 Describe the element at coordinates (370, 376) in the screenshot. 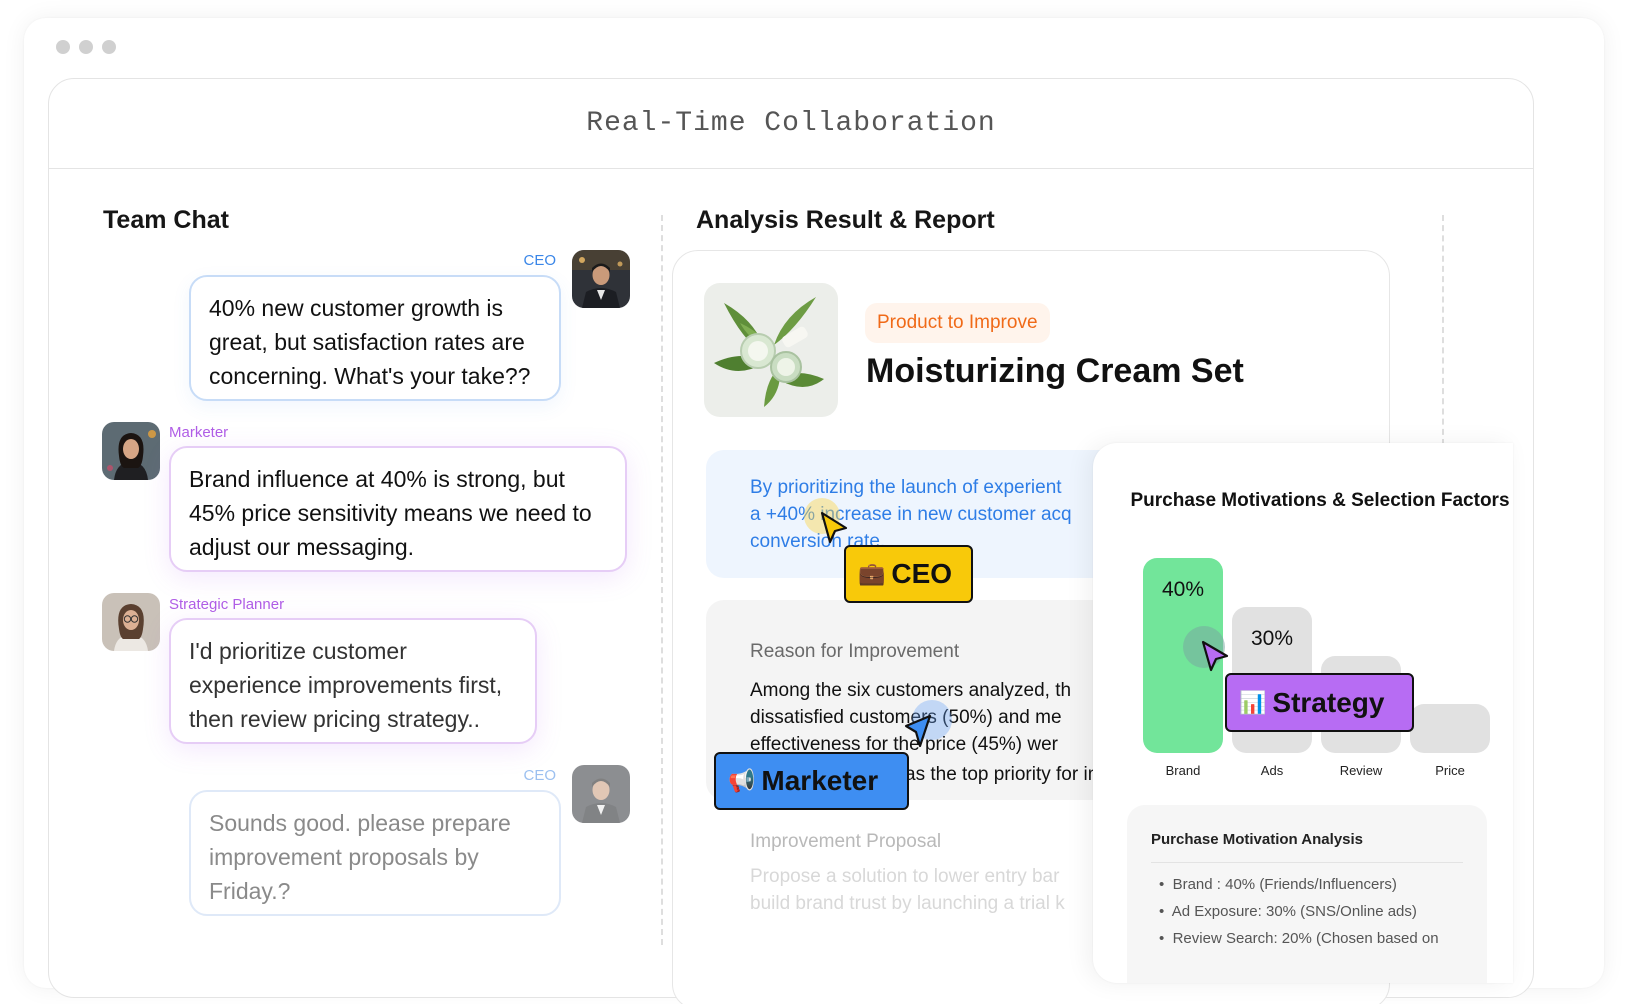

I see `message-line: concerning. What's your take??` at that location.